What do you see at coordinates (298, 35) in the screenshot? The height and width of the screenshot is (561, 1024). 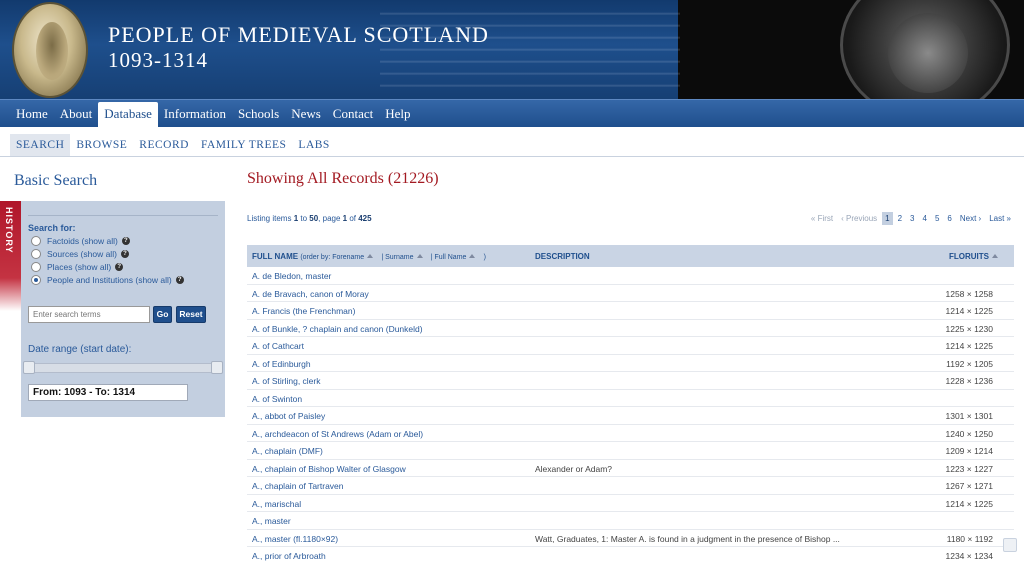 I see `site-title: PEOPLE OF MEDIEVAL SCOTLAND` at bounding box center [298, 35].